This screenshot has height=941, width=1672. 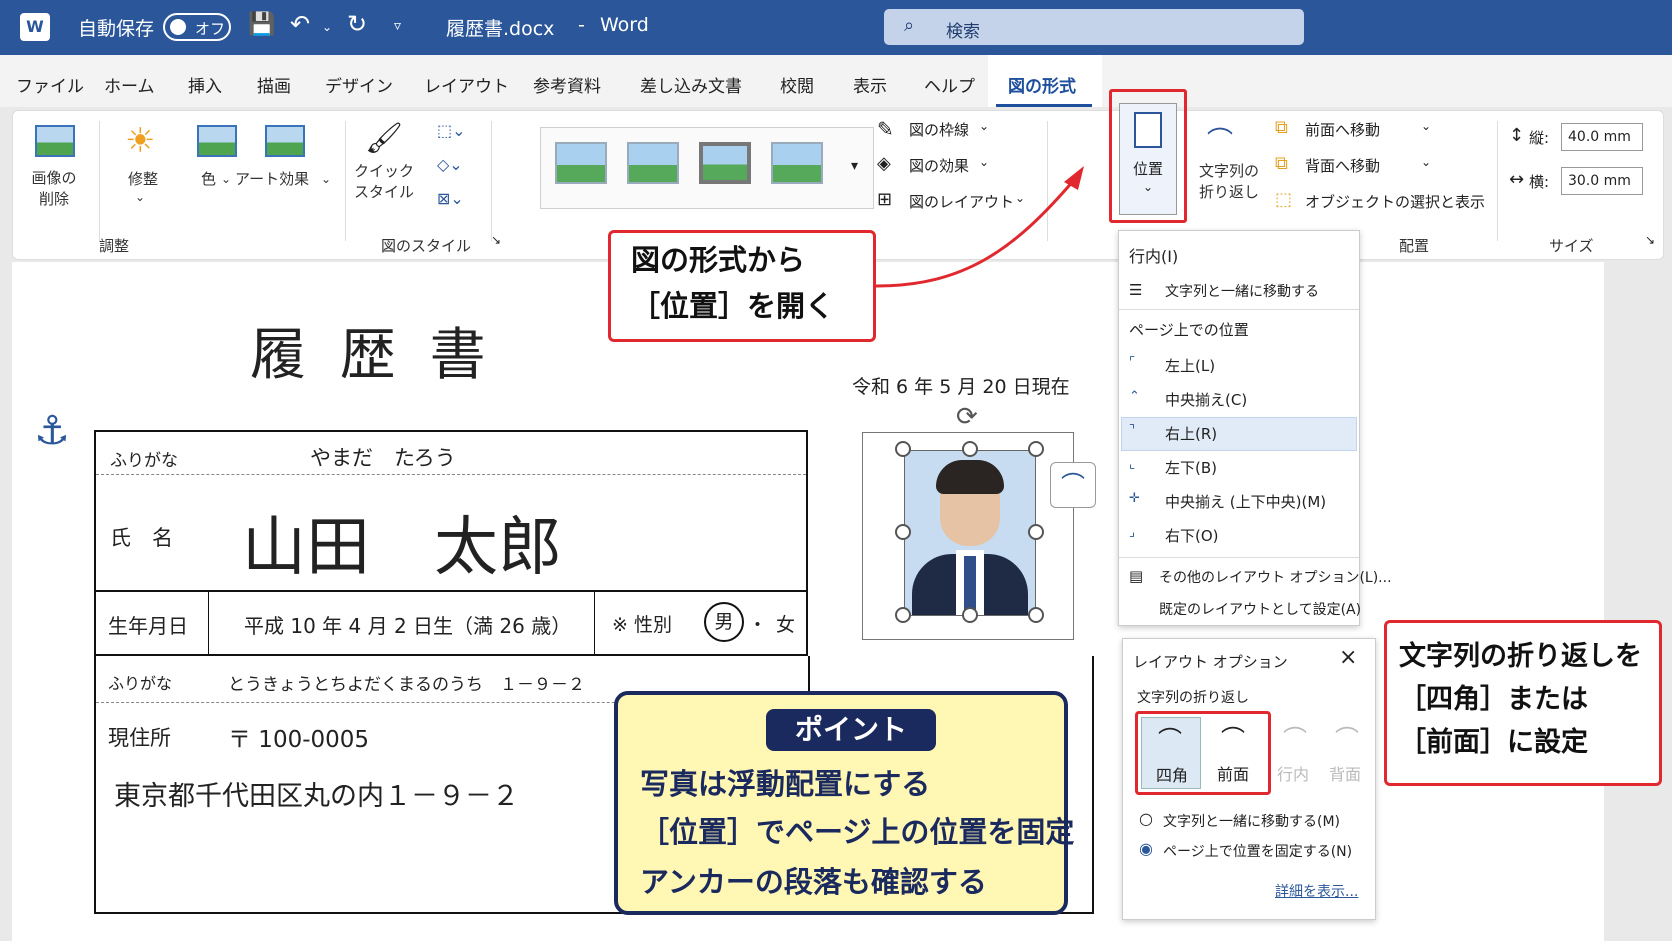 I want to click on redo-icon: ↻, so click(x=357, y=24).